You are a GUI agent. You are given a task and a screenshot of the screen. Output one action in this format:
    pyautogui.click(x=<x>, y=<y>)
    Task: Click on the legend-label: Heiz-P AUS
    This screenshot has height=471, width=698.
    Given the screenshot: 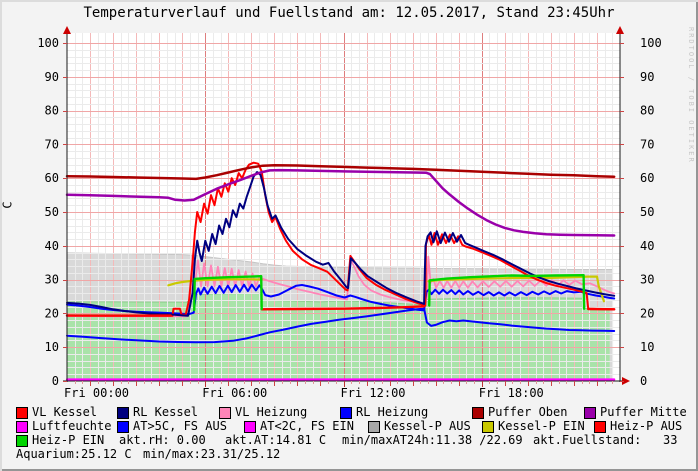 What is the action you would take?
    pyautogui.click(x=646, y=426)
    